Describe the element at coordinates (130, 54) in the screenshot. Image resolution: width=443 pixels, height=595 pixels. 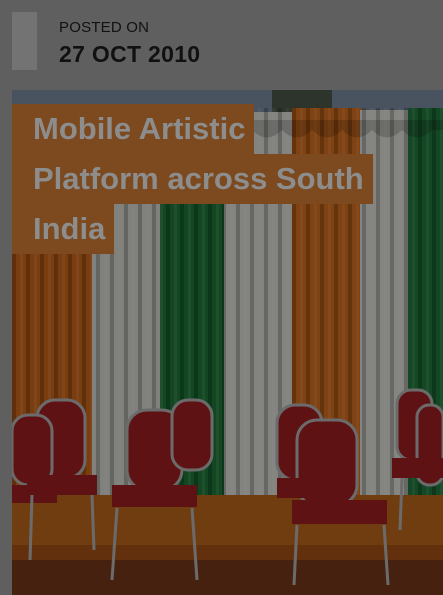
I see `post-date: 27 OCT 2010` at that location.